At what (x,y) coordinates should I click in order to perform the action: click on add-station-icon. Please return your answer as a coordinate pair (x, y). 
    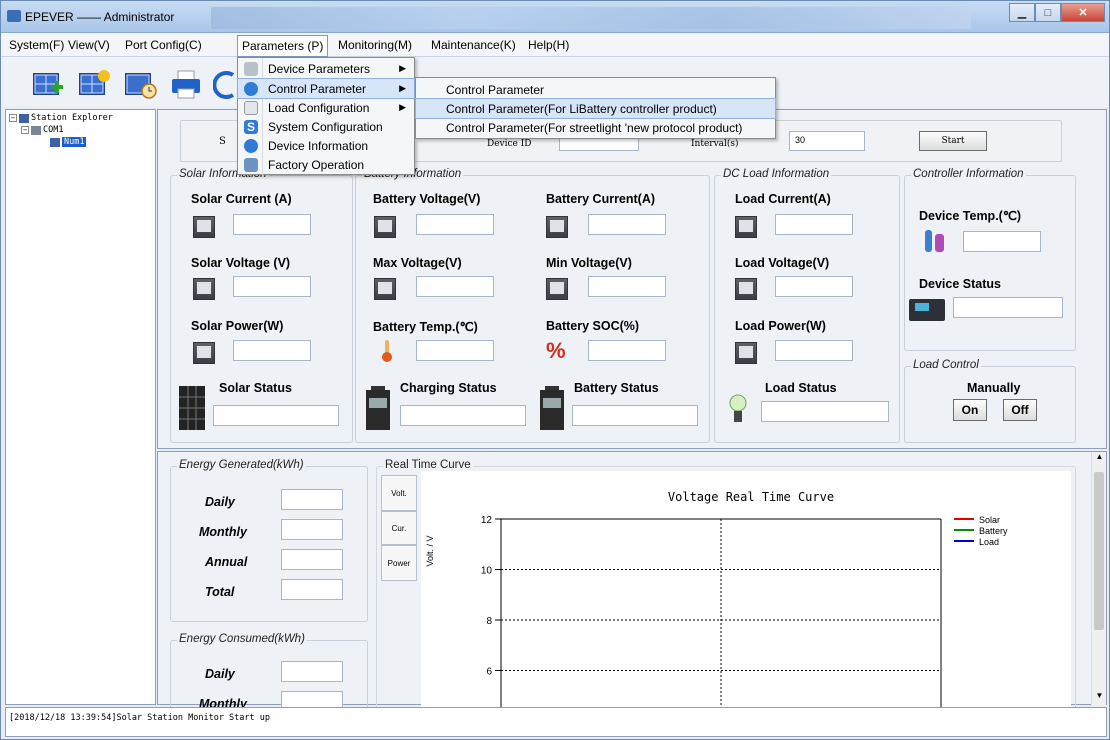
    Looking at the image, I should click on (48, 84).